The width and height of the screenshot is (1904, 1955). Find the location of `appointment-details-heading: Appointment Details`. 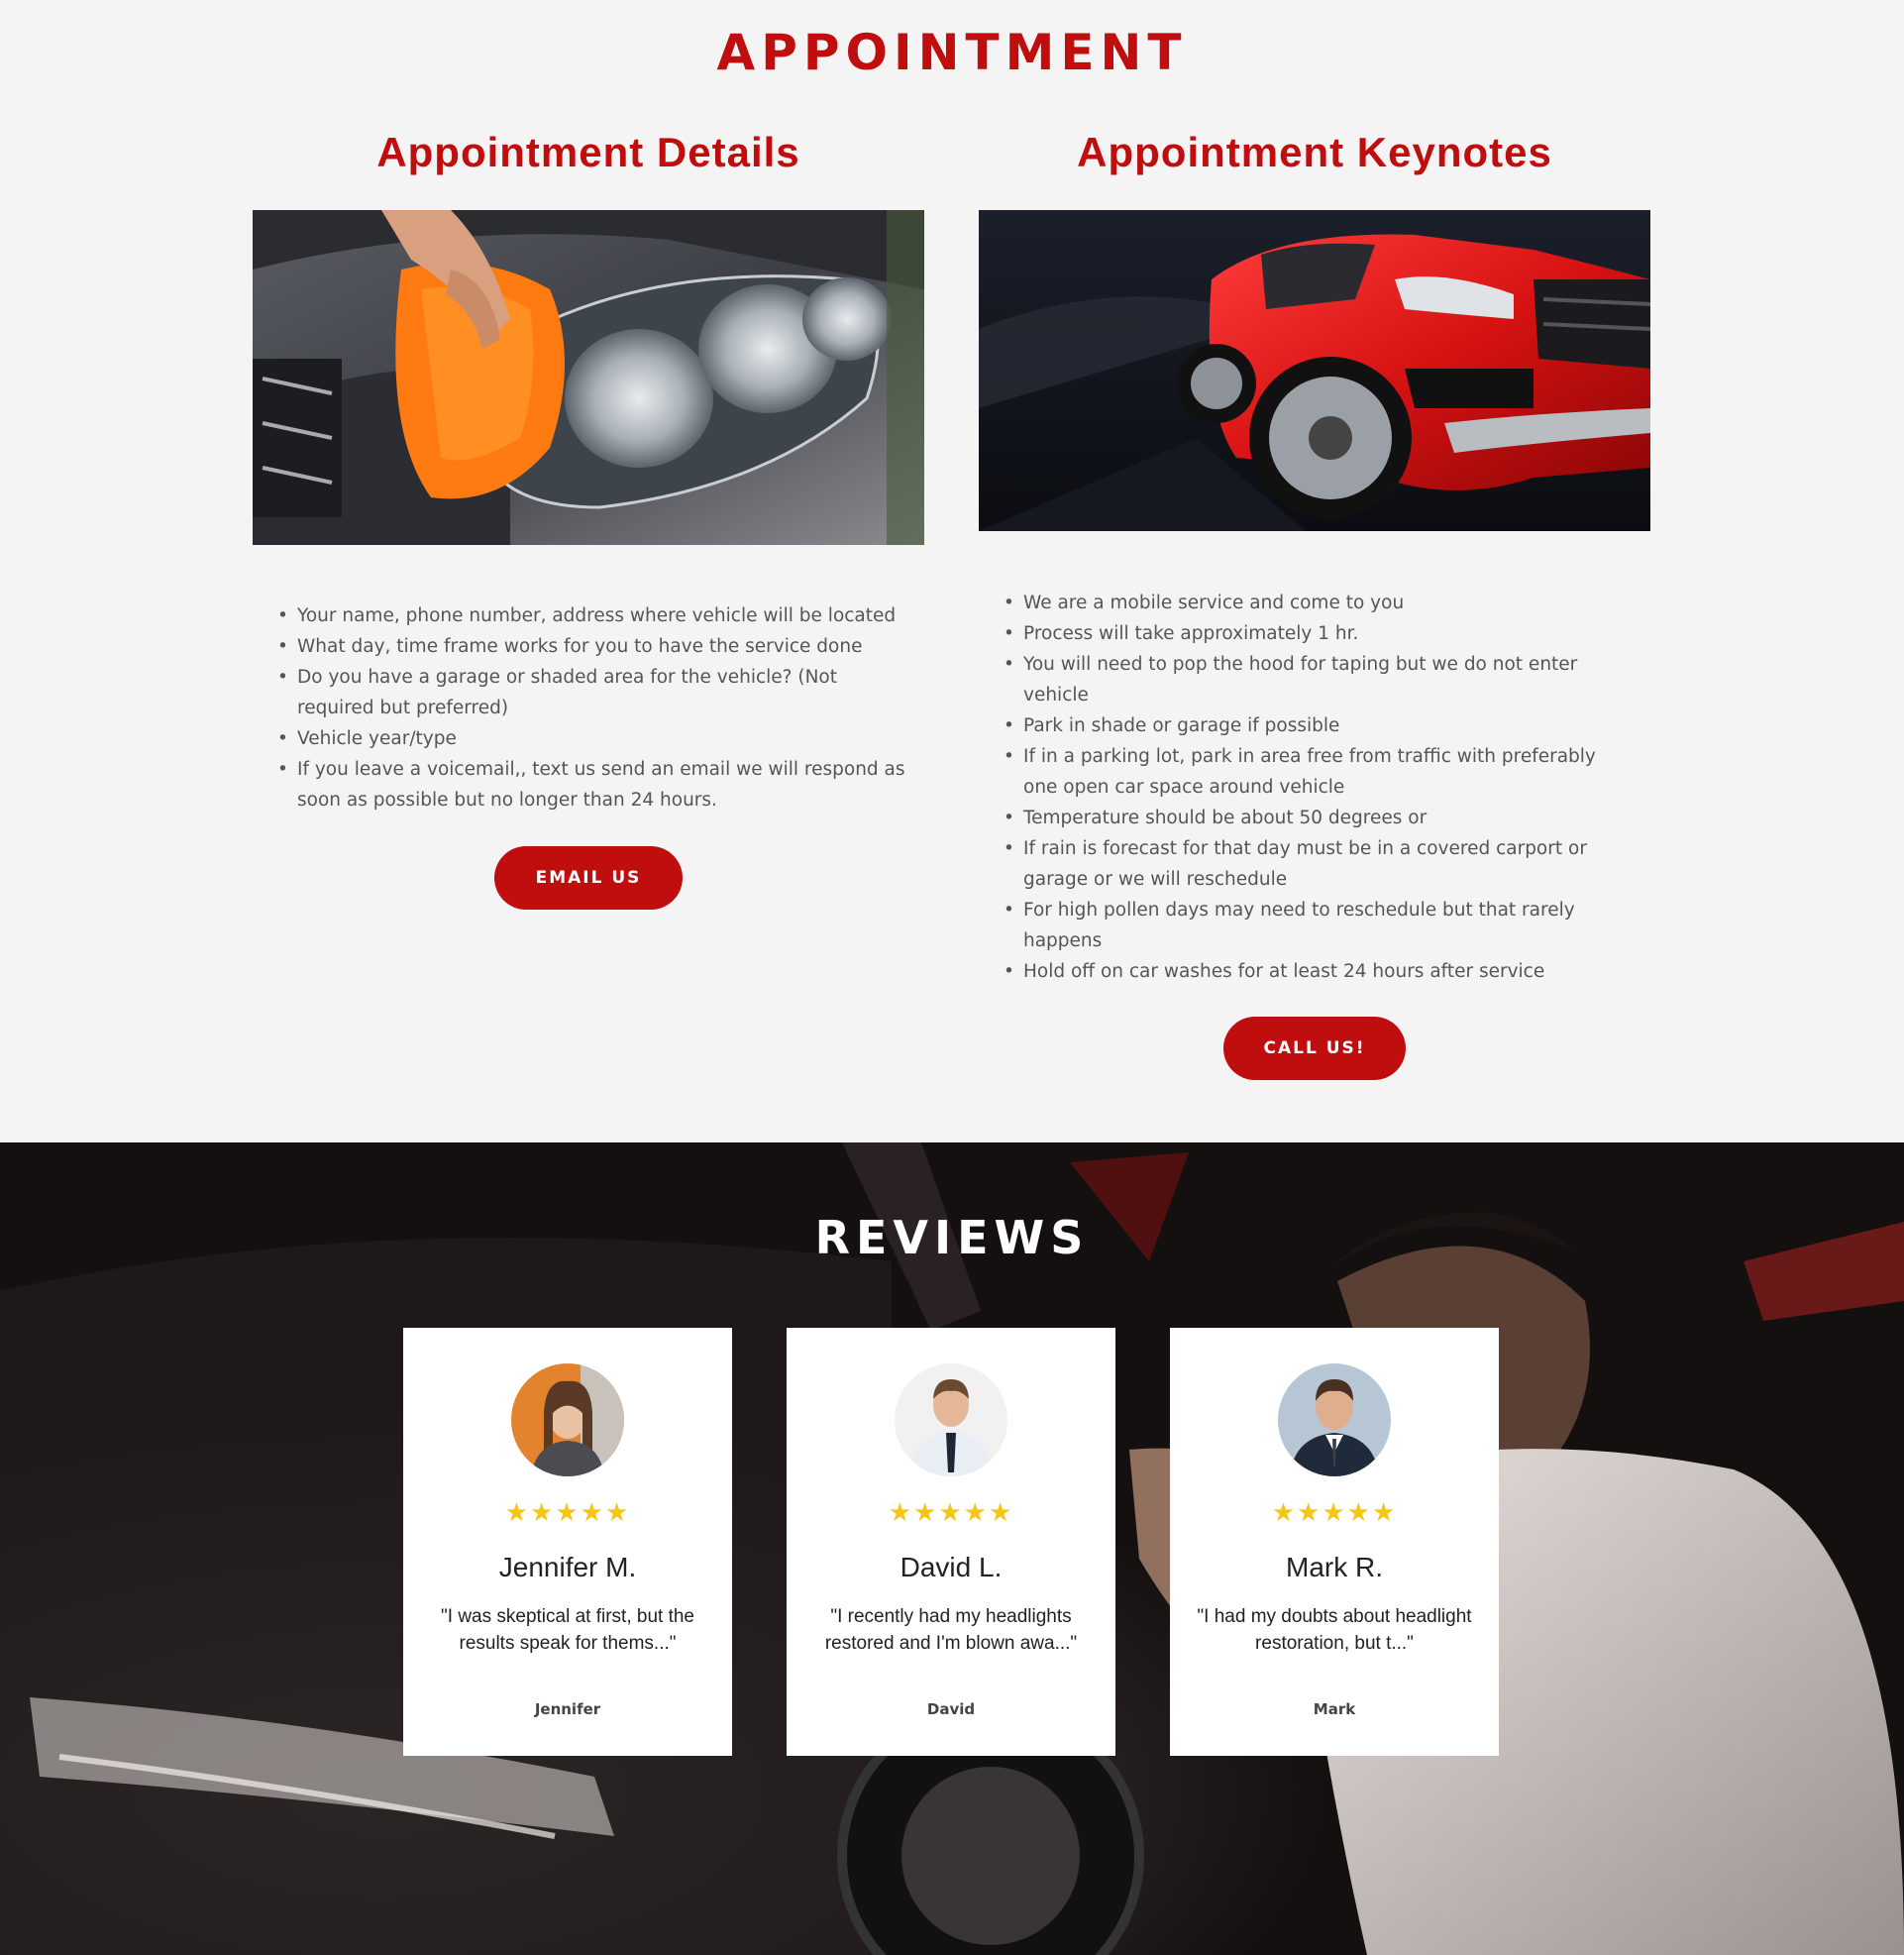

appointment-details-heading: Appointment Details is located at coordinates (588, 152).